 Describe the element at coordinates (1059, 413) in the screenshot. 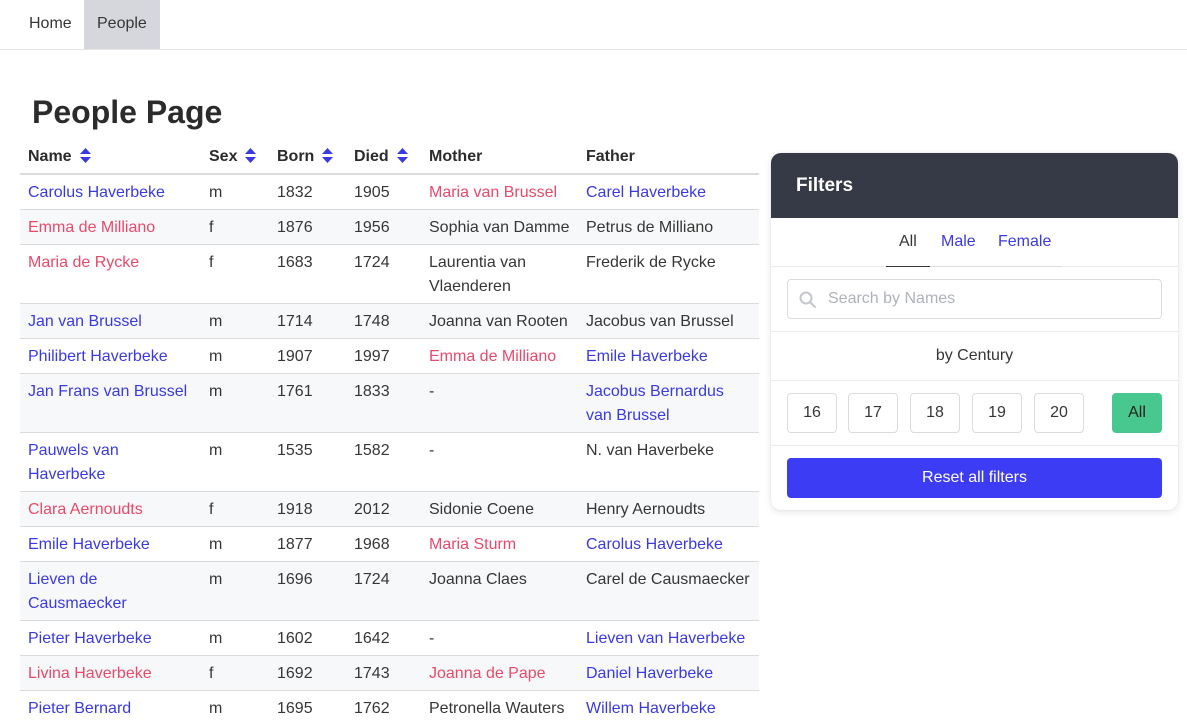

I see `century-20-button: 20` at that location.